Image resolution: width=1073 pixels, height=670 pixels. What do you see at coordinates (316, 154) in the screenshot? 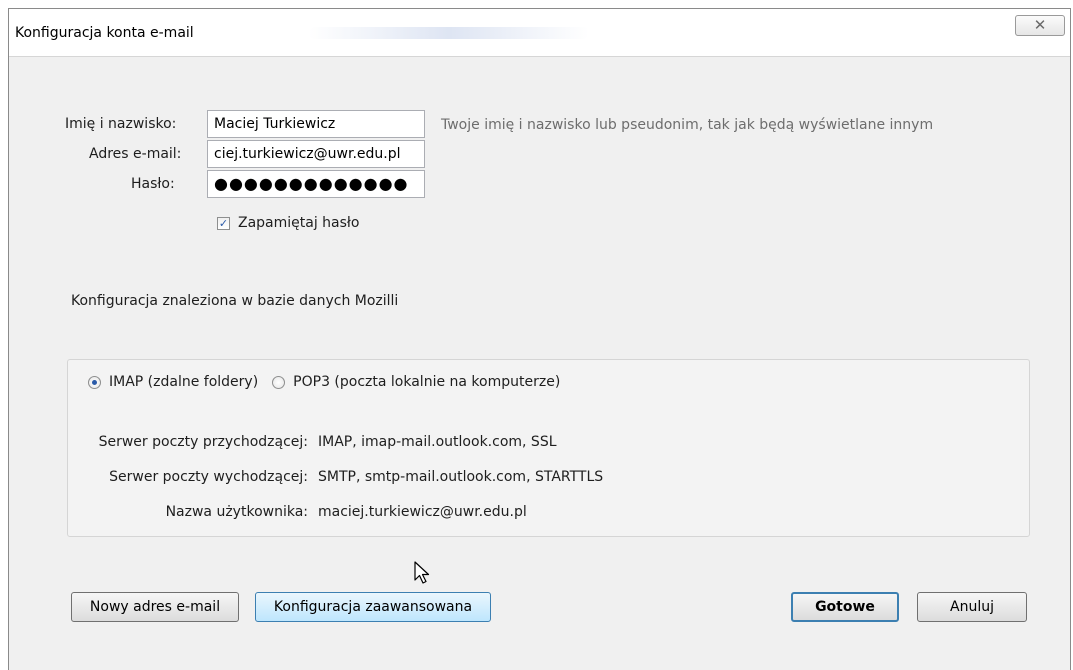
I see `email-input: ciej.turkiewicz@uwr.edu.pl` at bounding box center [316, 154].